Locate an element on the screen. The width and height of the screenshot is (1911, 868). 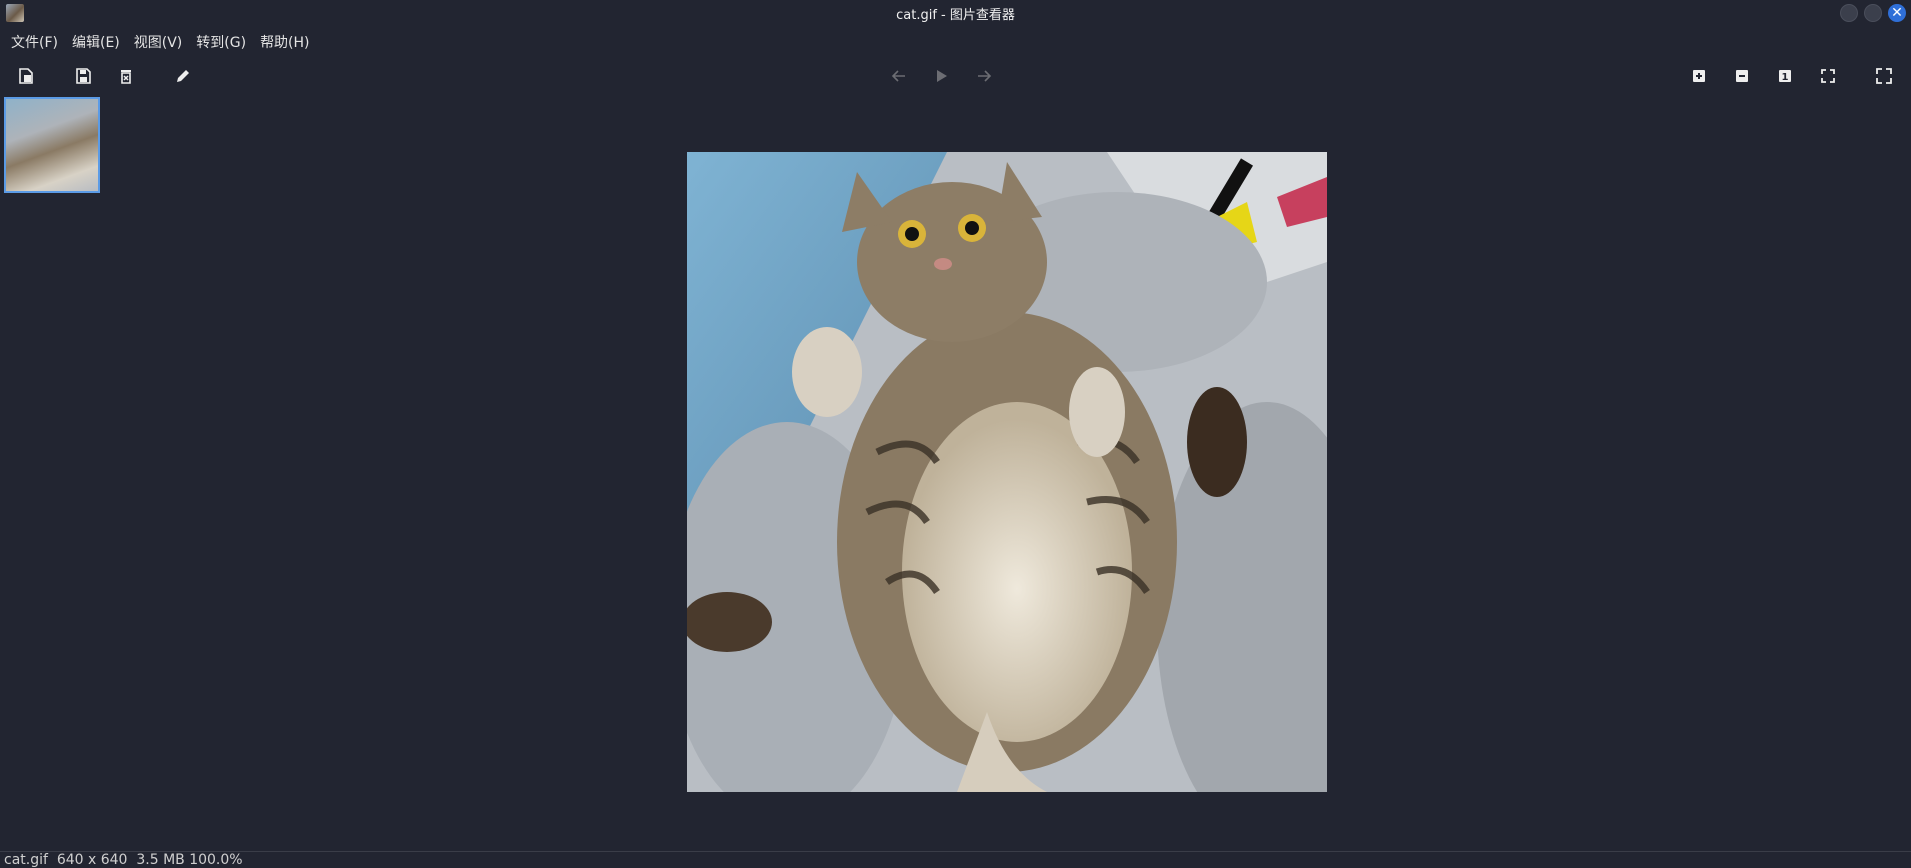
edit-icon is located at coordinates (183, 76).